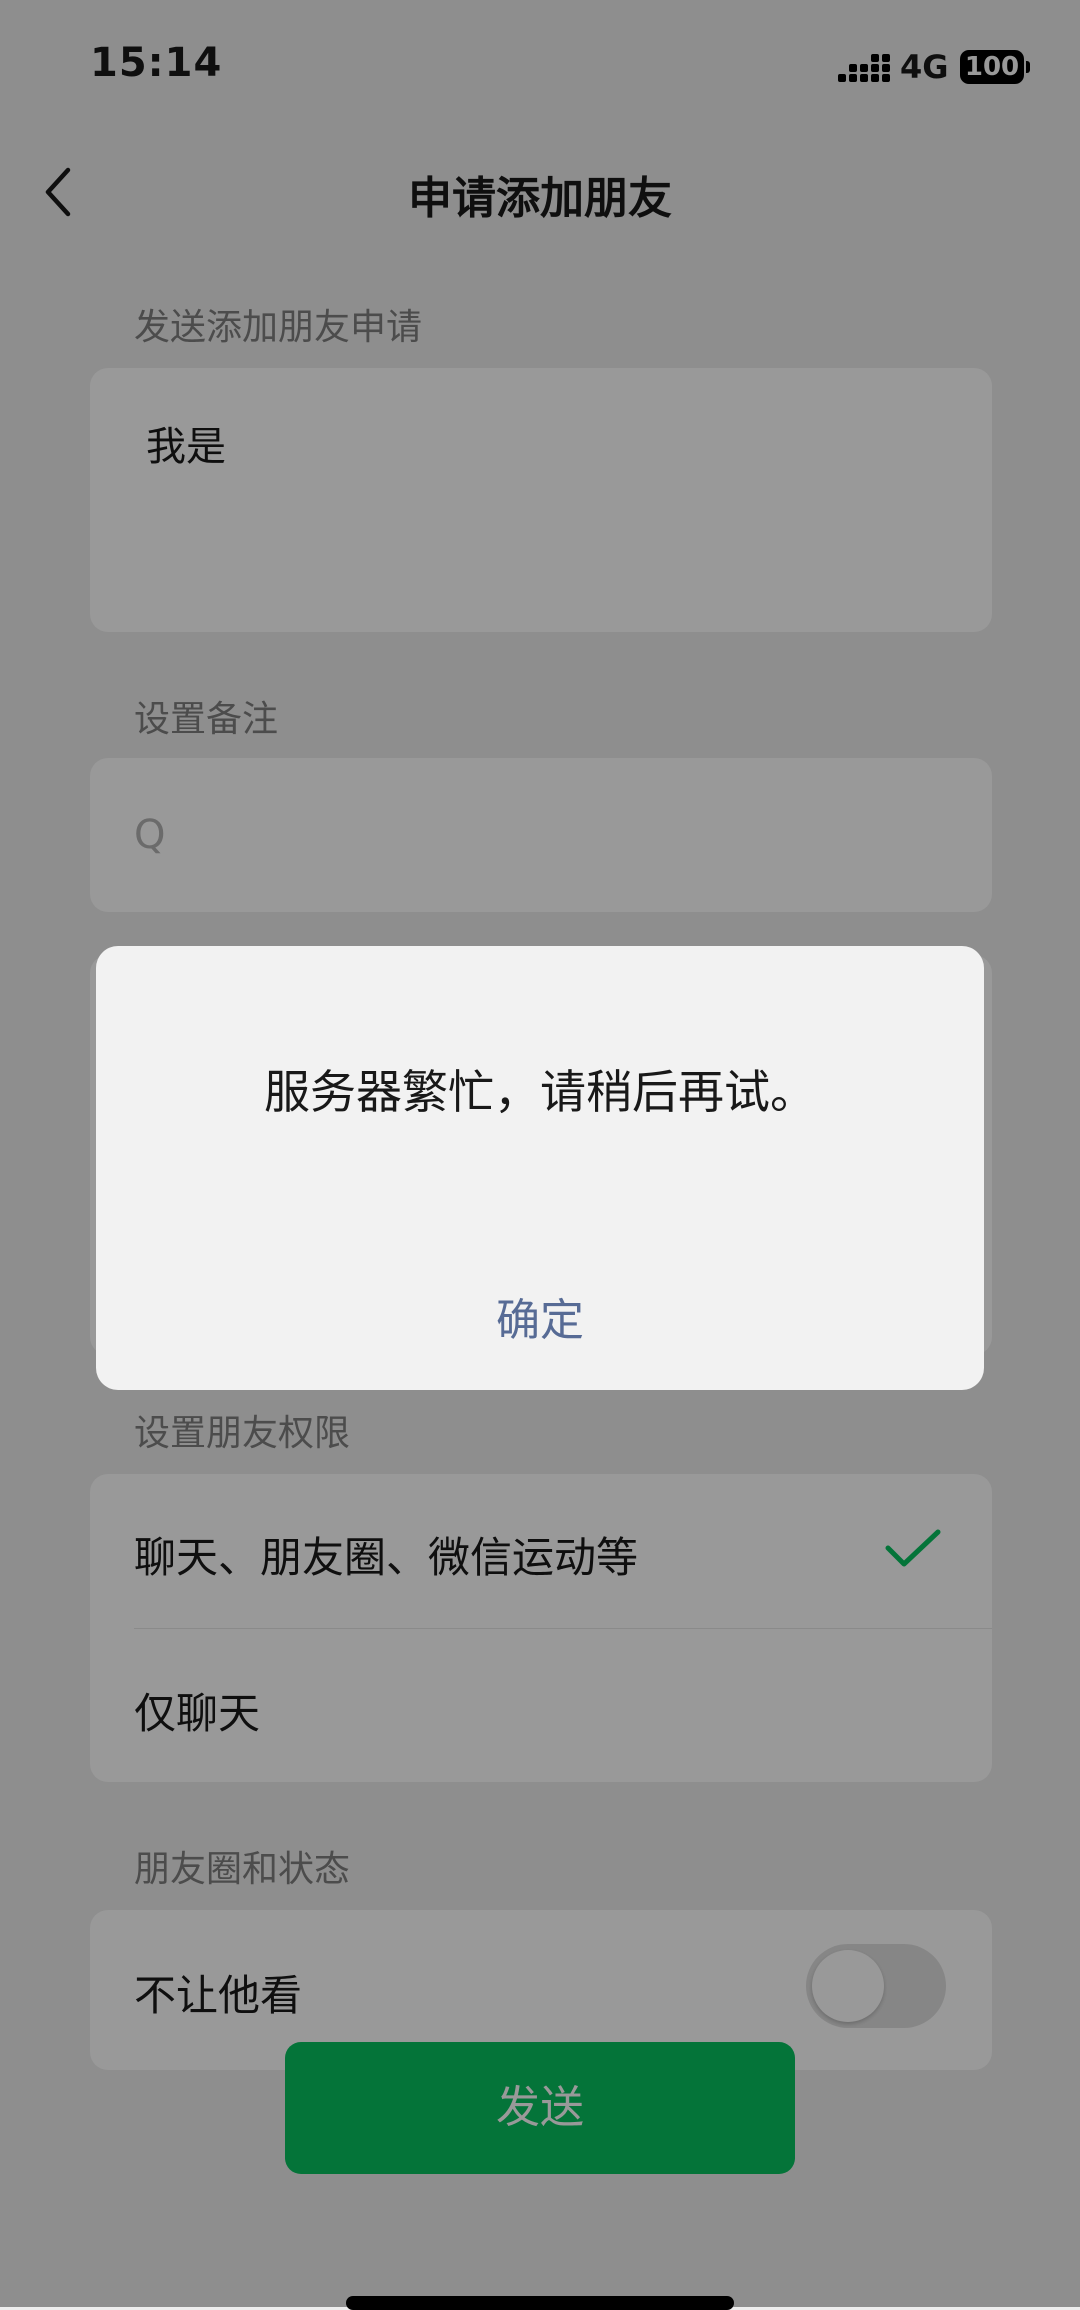  What do you see at coordinates (540, 1092) in the screenshot?
I see `dialog-message: 服务器繁忙，请稍后再试。` at bounding box center [540, 1092].